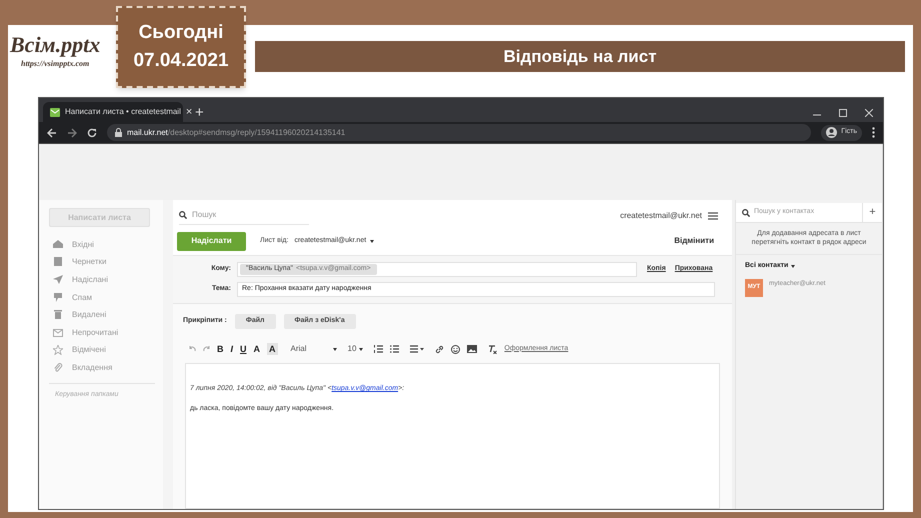 The width and height of the screenshot is (921, 518). What do you see at coordinates (832, 132) in the screenshot?
I see `person-icon` at bounding box center [832, 132].